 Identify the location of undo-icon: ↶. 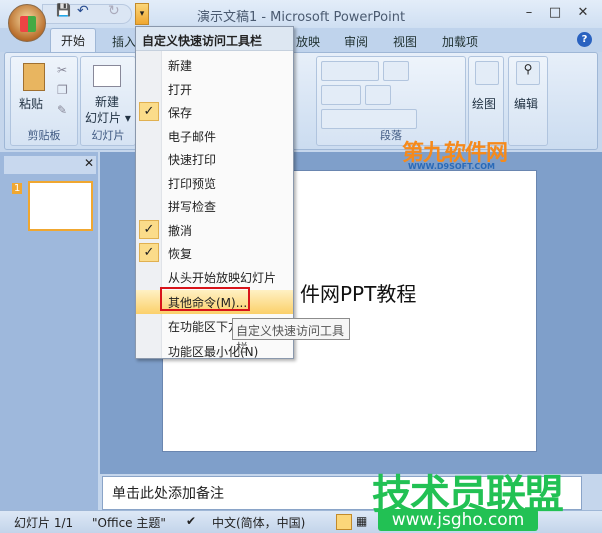
(83, 11).